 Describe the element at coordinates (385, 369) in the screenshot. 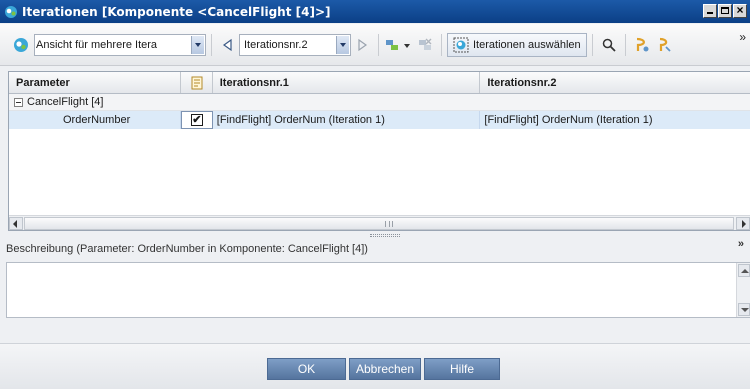

I see `cancel-button: Abbrechen` at that location.